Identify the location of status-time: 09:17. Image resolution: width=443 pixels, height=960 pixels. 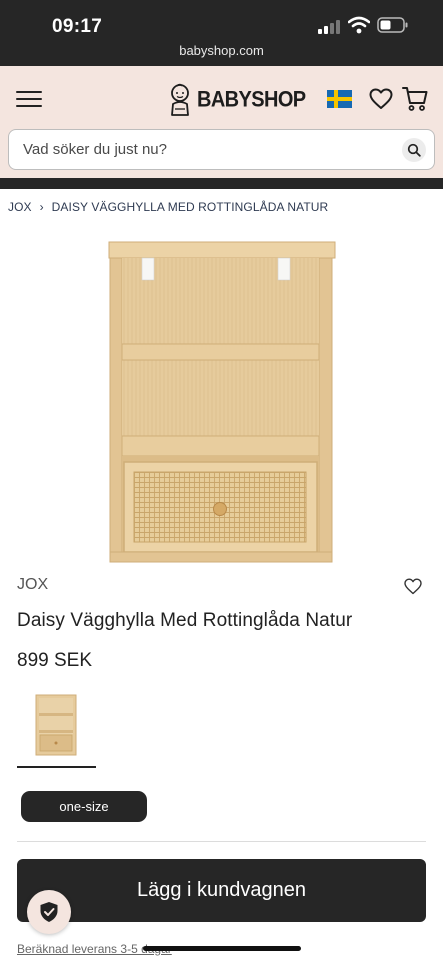
(77, 26).